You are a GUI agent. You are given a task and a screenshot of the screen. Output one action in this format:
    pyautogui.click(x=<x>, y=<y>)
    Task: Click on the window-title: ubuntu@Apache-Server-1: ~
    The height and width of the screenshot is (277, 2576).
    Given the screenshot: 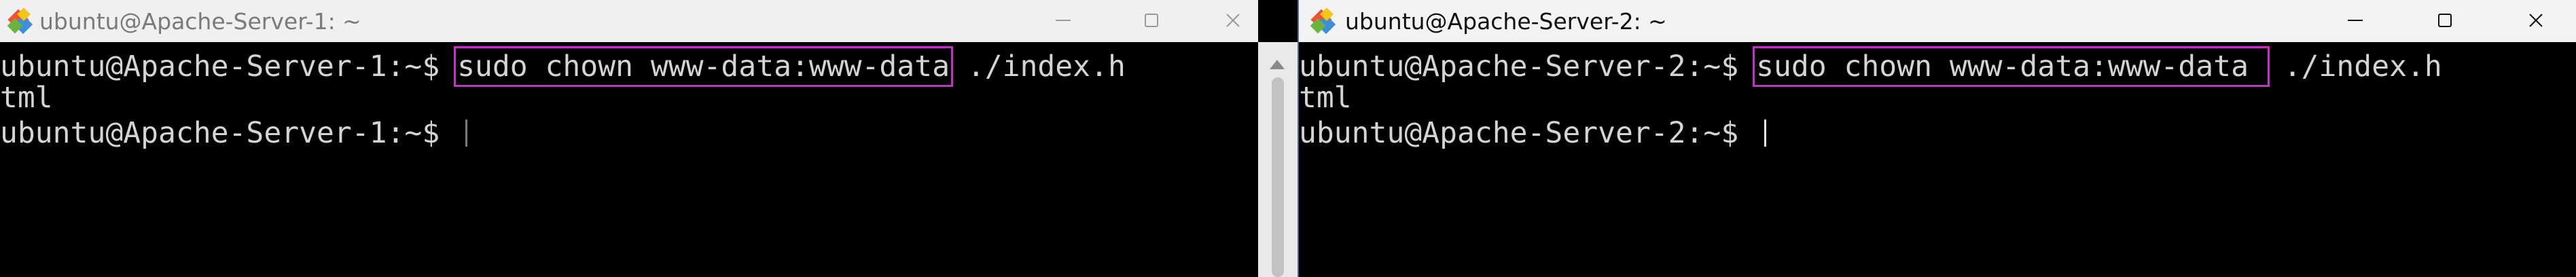 What is the action you would take?
    pyautogui.click(x=200, y=22)
    